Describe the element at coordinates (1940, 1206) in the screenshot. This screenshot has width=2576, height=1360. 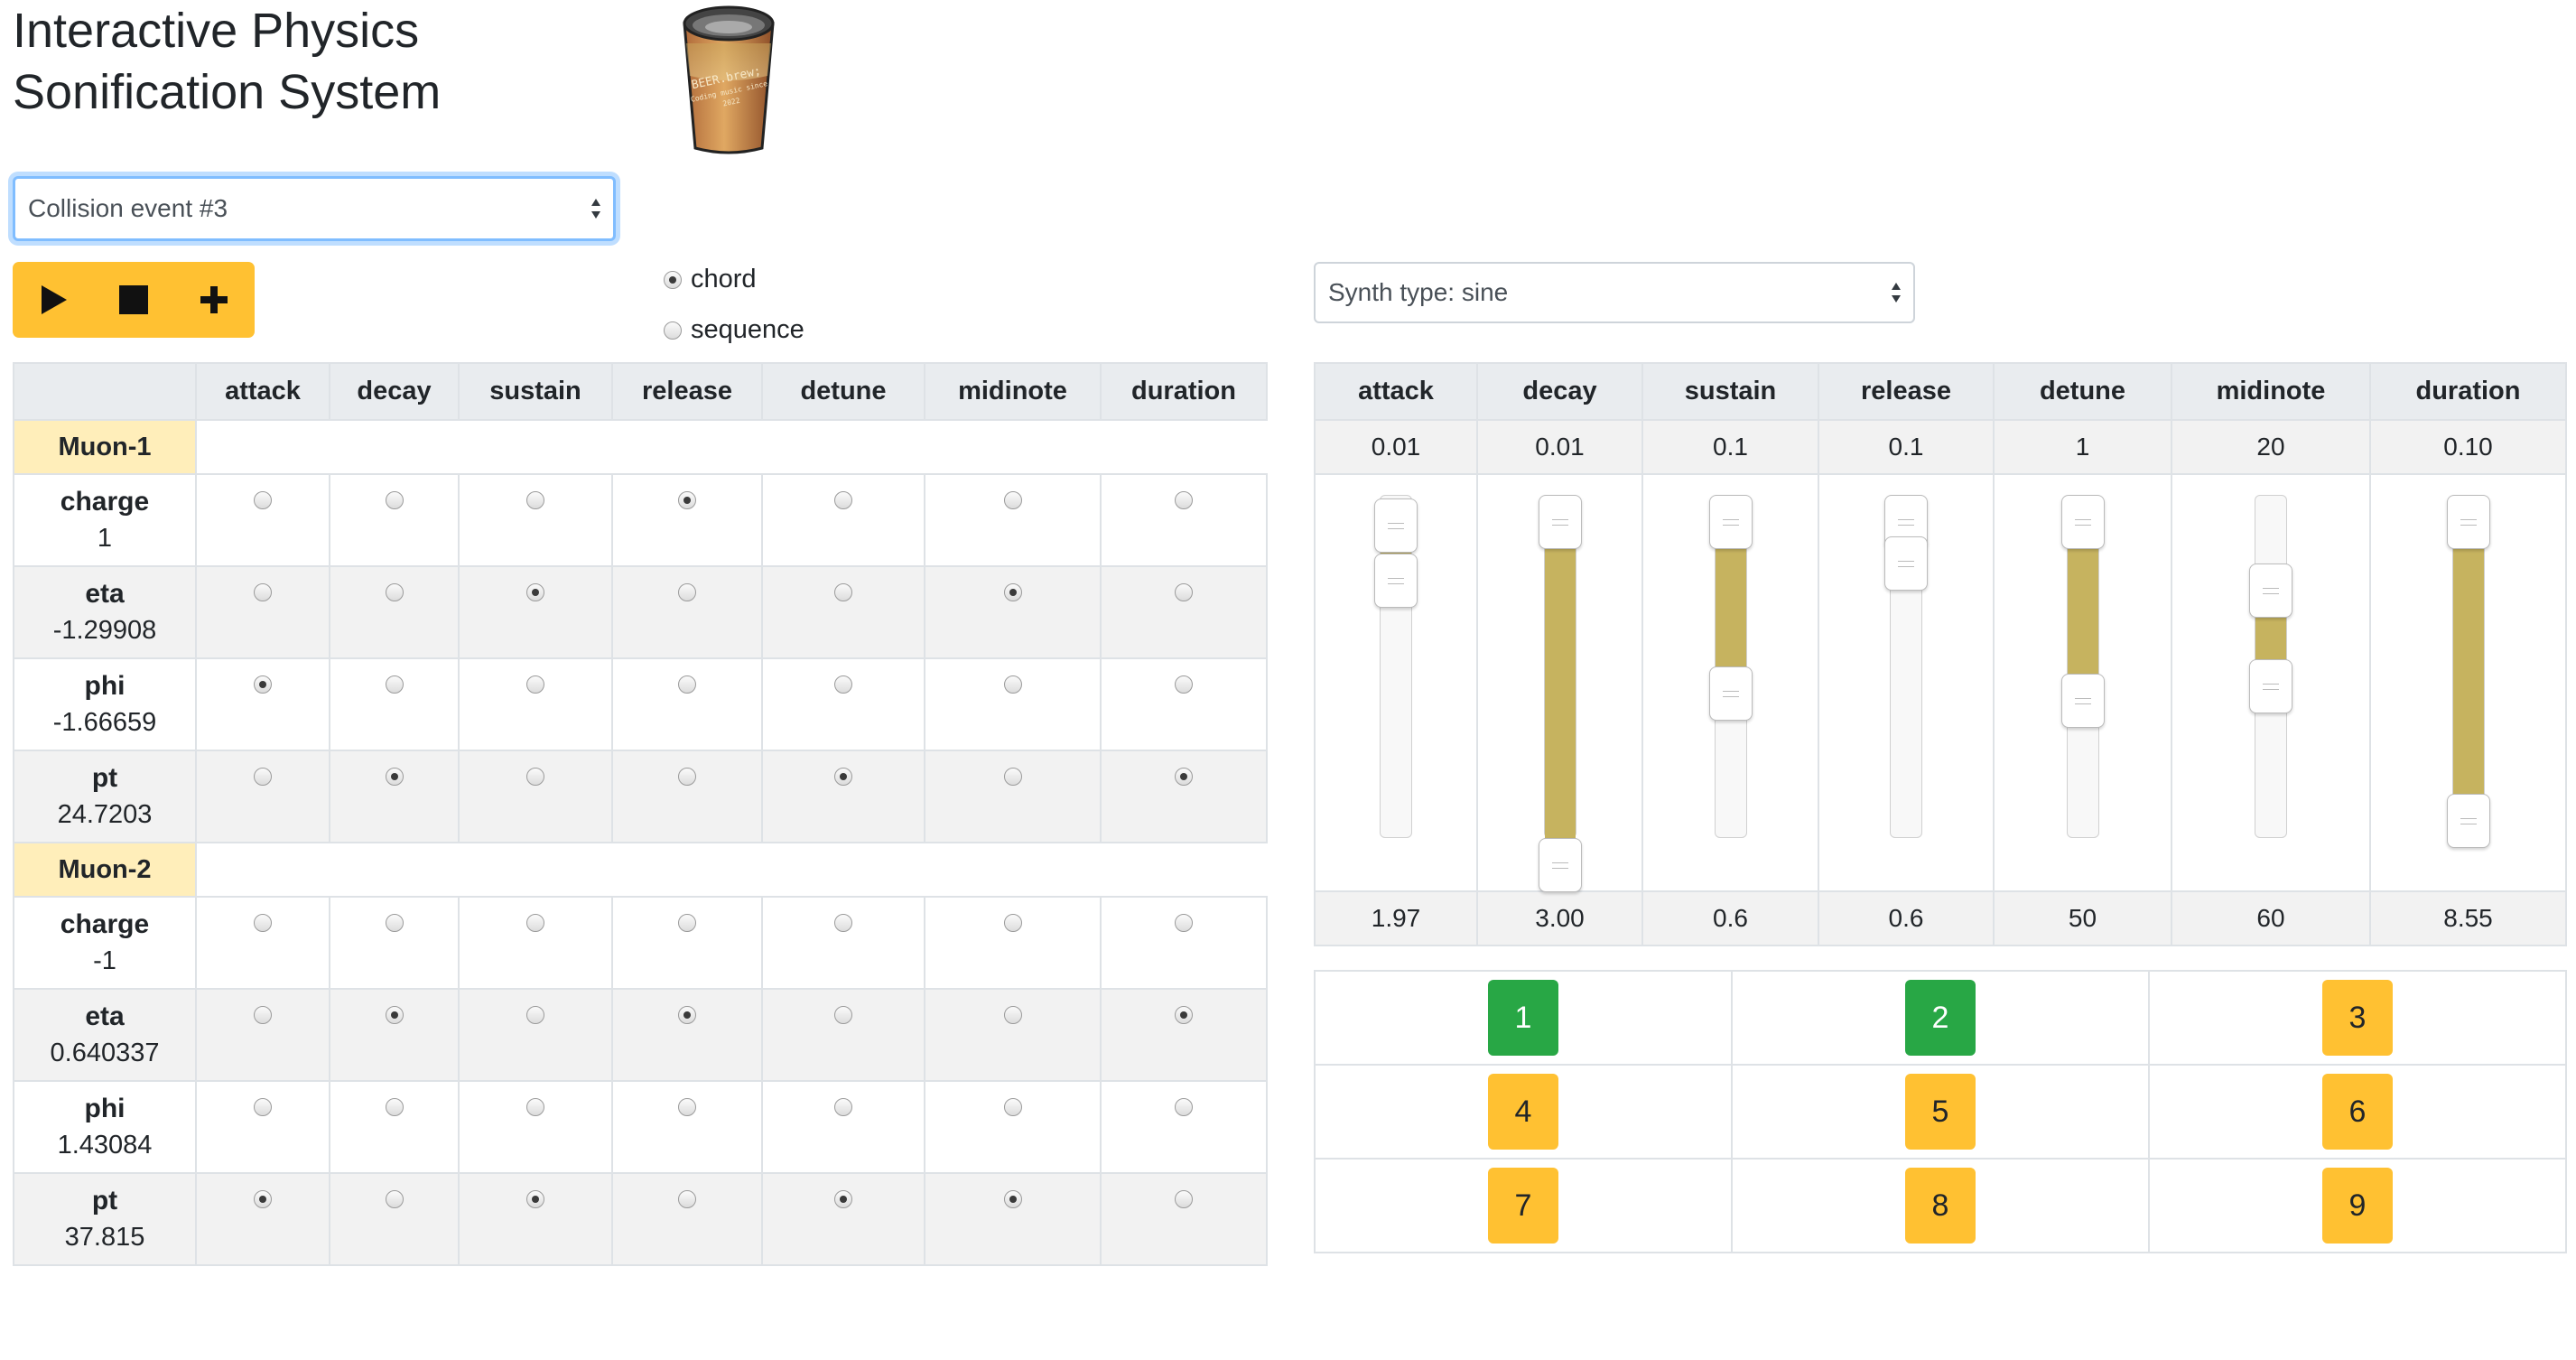
I see `preset-button-8: 8` at that location.